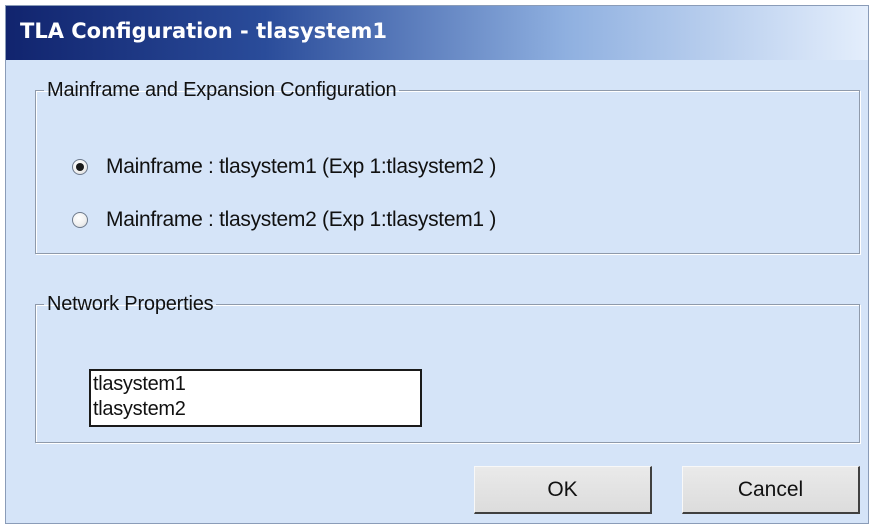 Image resolution: width=874 pixels, height=529 pixels. Describe the element at coordinates (203, 31) in the screenshot. I see `window-title: TLA Configuration - tlasystem1` at that location.